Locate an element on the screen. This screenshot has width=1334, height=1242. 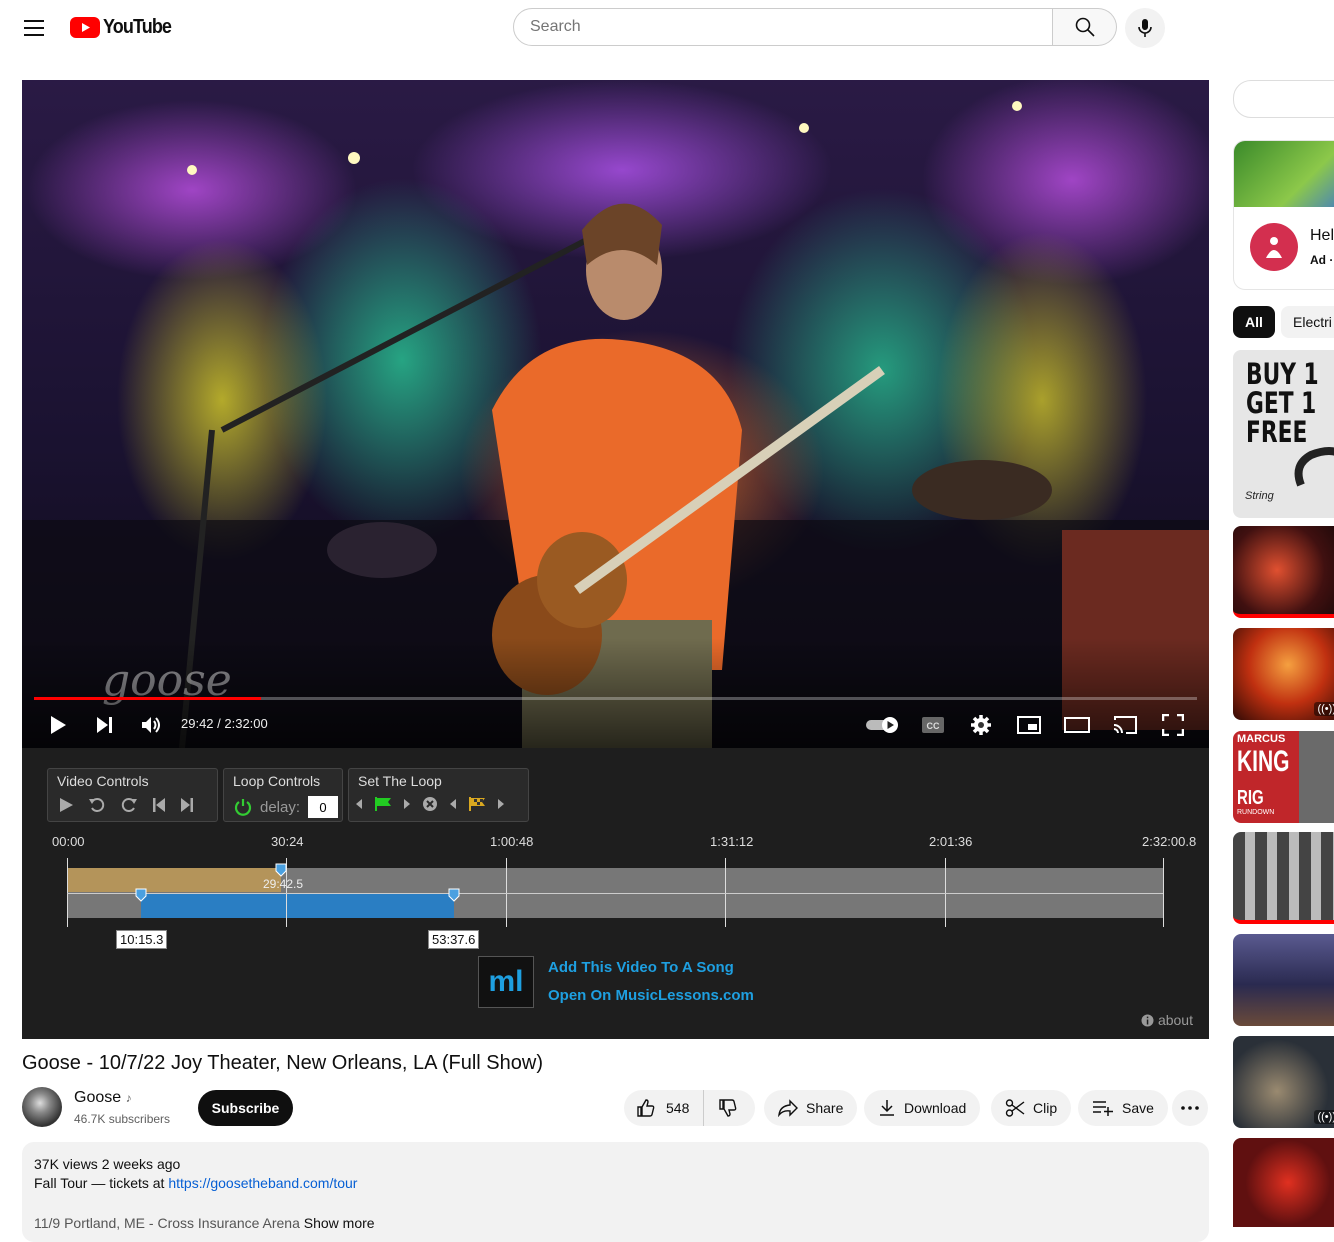
thumbnail-headline: BUY 1 GET 1 FREE is located at coordinates (1282, 403).